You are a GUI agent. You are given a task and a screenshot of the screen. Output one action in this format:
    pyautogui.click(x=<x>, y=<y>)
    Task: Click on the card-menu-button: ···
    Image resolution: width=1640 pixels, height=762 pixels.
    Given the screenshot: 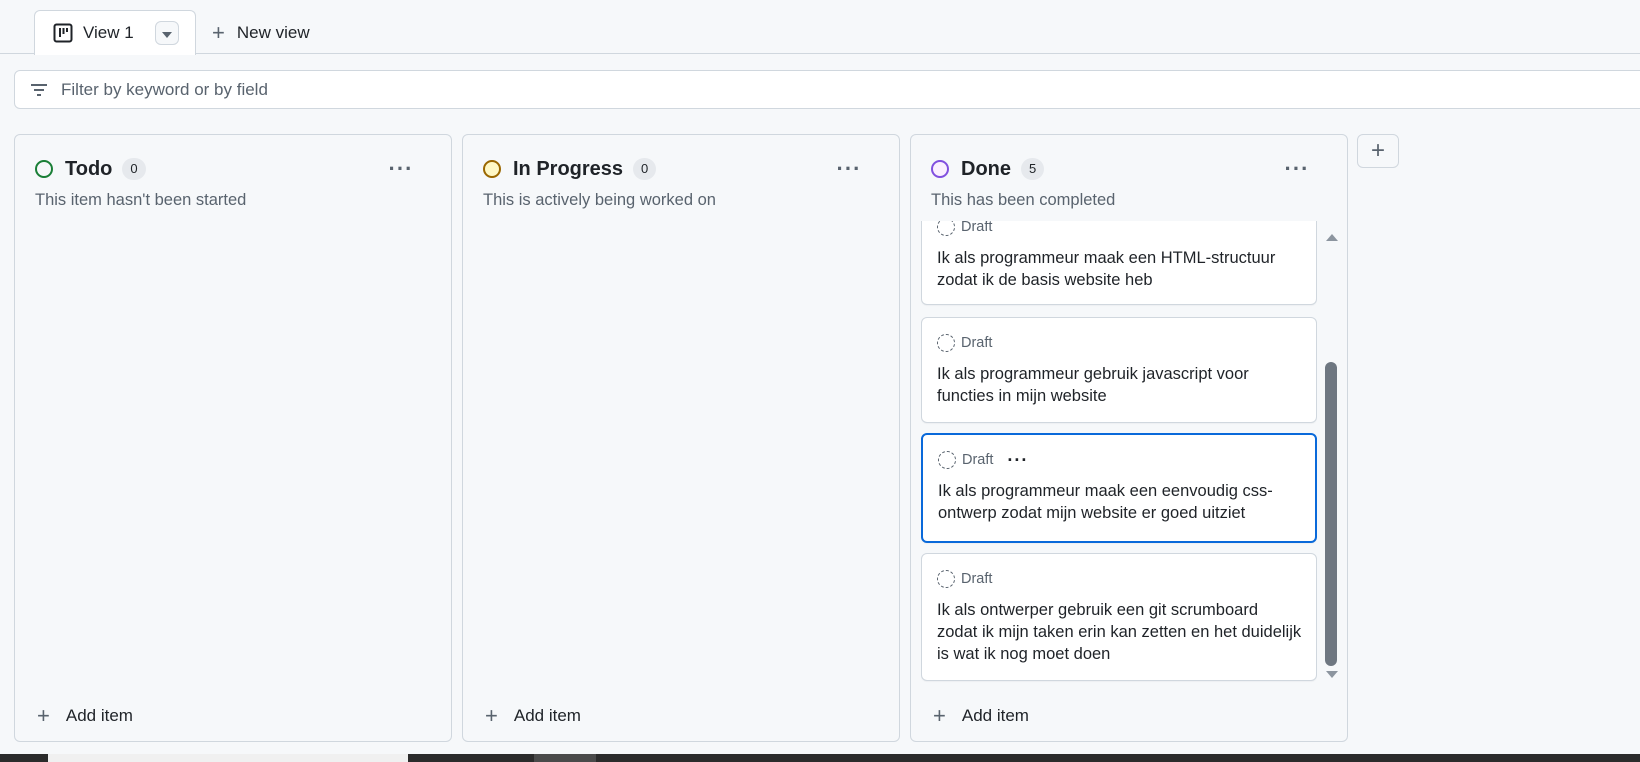 What is the action you would take?
    pyautogui.click(x=1017, y=460)
    